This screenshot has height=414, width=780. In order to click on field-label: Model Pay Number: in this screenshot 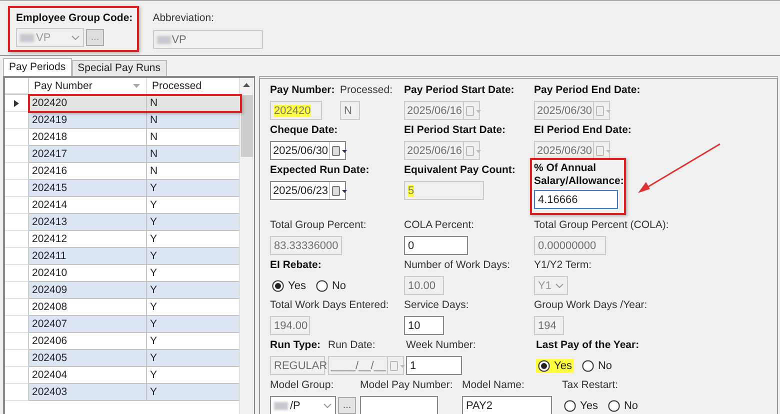, I will do `click(406, 385)`.